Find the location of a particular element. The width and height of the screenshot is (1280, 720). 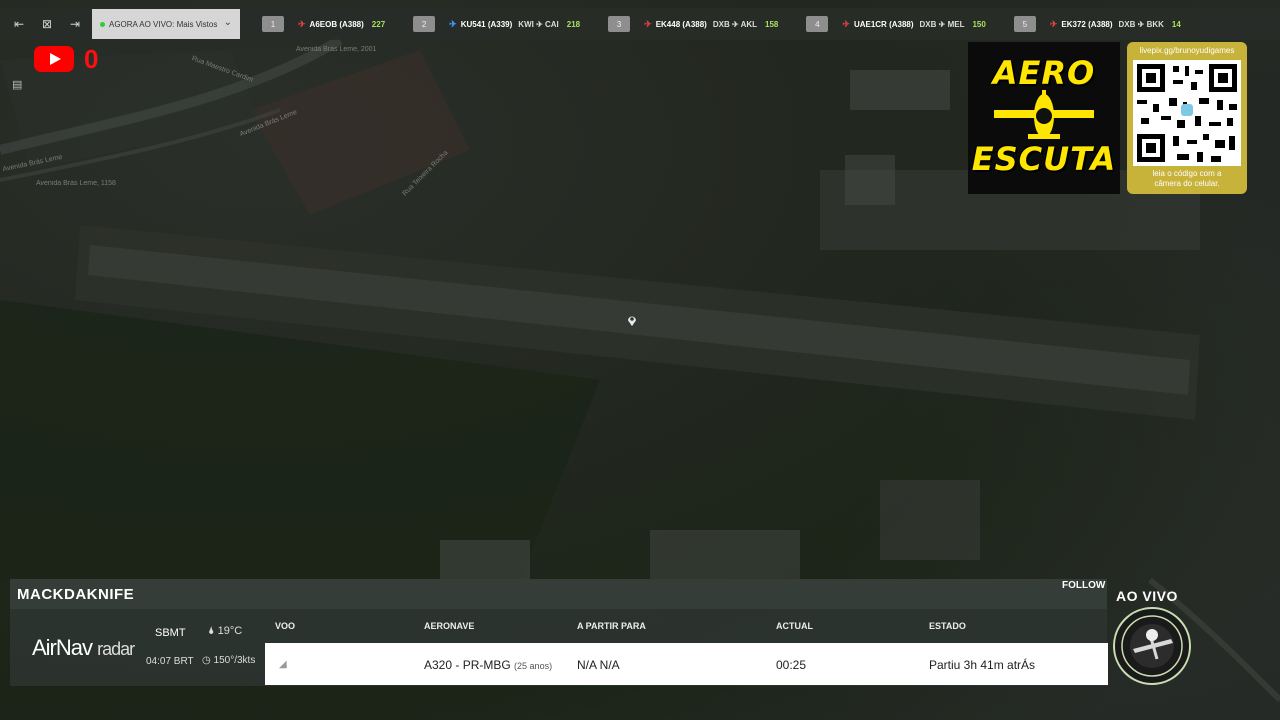

collapse-left-icon: ⇤ is located at coordinates (19, 24).